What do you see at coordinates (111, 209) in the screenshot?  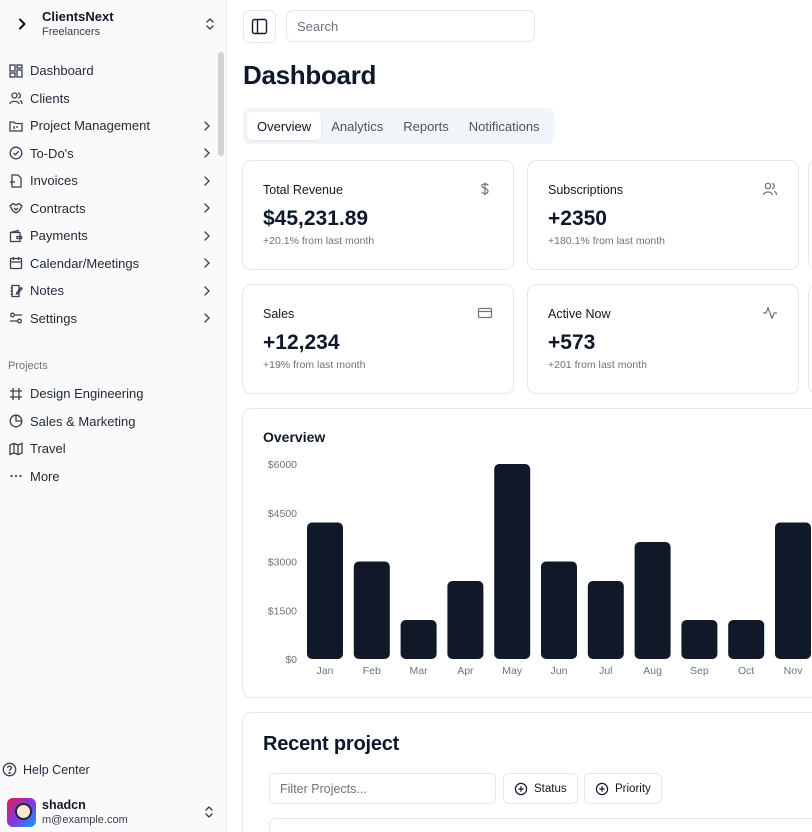 I see `sidebar-item-contracts: Contracts` at bounding box center [111, 209].